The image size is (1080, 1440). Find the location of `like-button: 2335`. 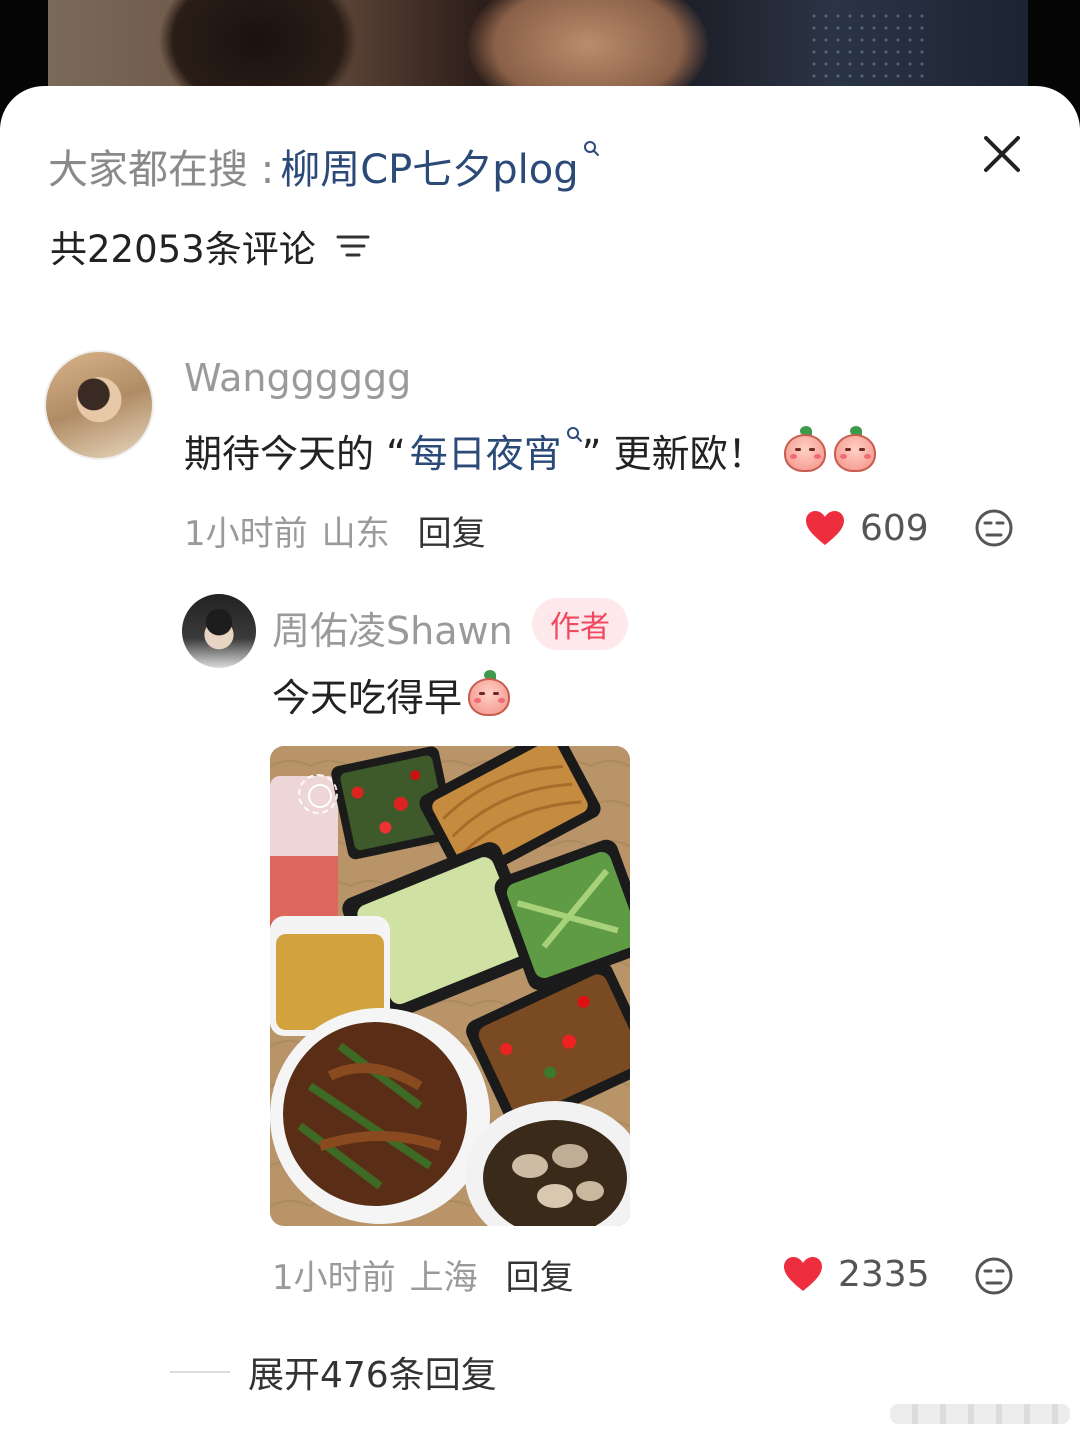

like-button: 2335 is located at coordinates (856, 1274).